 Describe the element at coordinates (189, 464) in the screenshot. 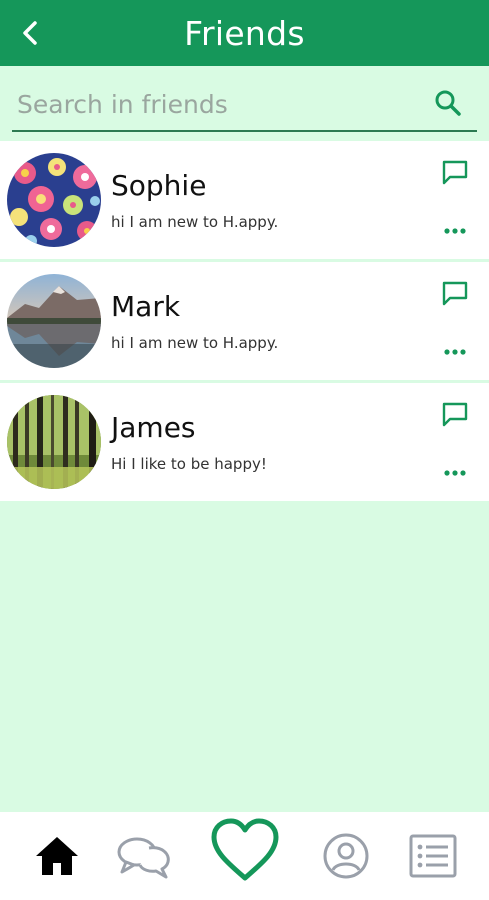

I see `friend-status: Hi I like to be happy!` at that location.